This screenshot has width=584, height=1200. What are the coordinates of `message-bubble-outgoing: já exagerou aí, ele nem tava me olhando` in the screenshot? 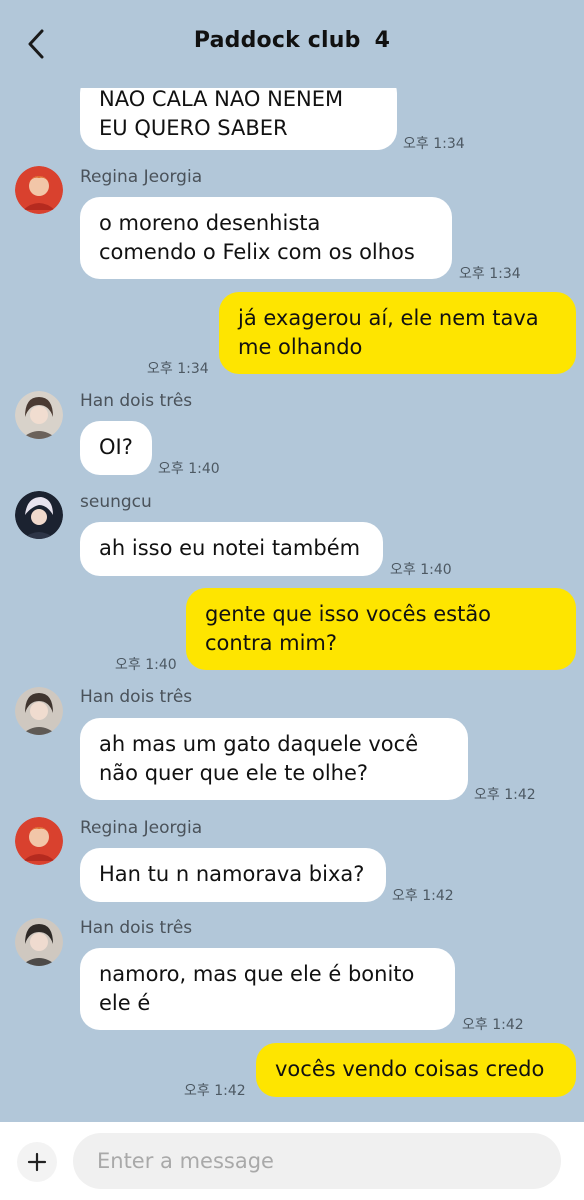 It's located at (397, 333).